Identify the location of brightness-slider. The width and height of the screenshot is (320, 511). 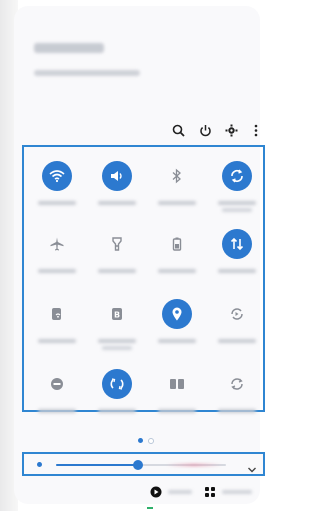
(141, 465).